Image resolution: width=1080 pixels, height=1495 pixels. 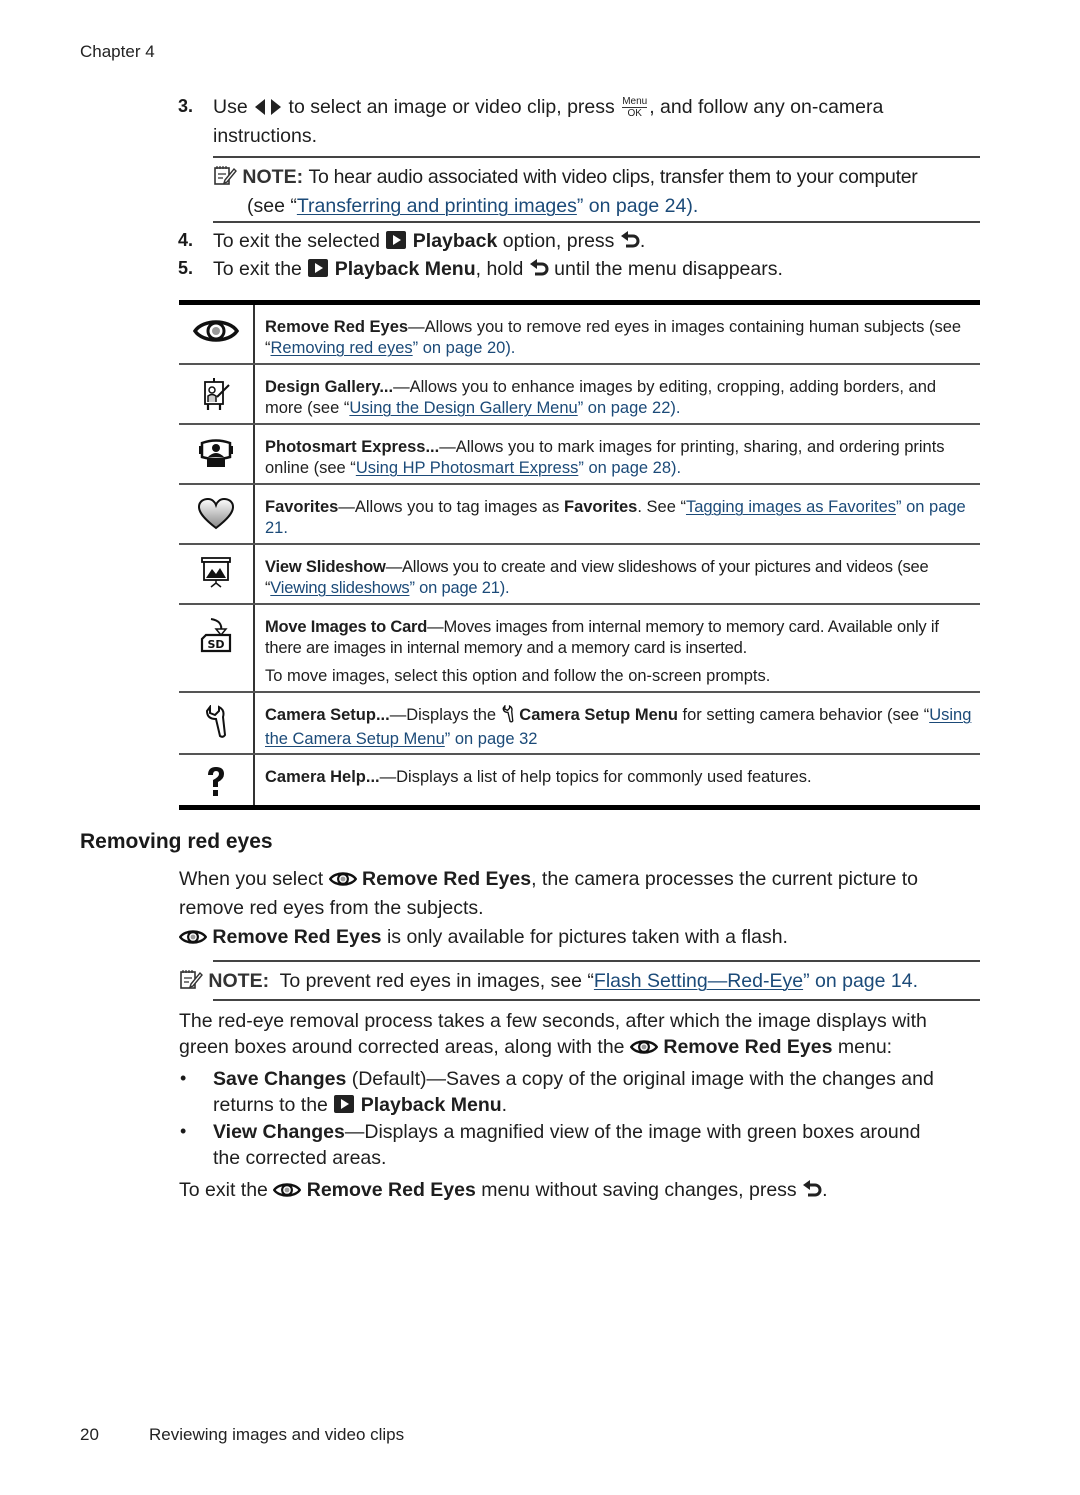 What do you see at coordinates (698, 981) in the screenshot?
I see `link-flash-setting-red-eye: Flash Setting—Red-Eye` at bounding box center [698, 981].